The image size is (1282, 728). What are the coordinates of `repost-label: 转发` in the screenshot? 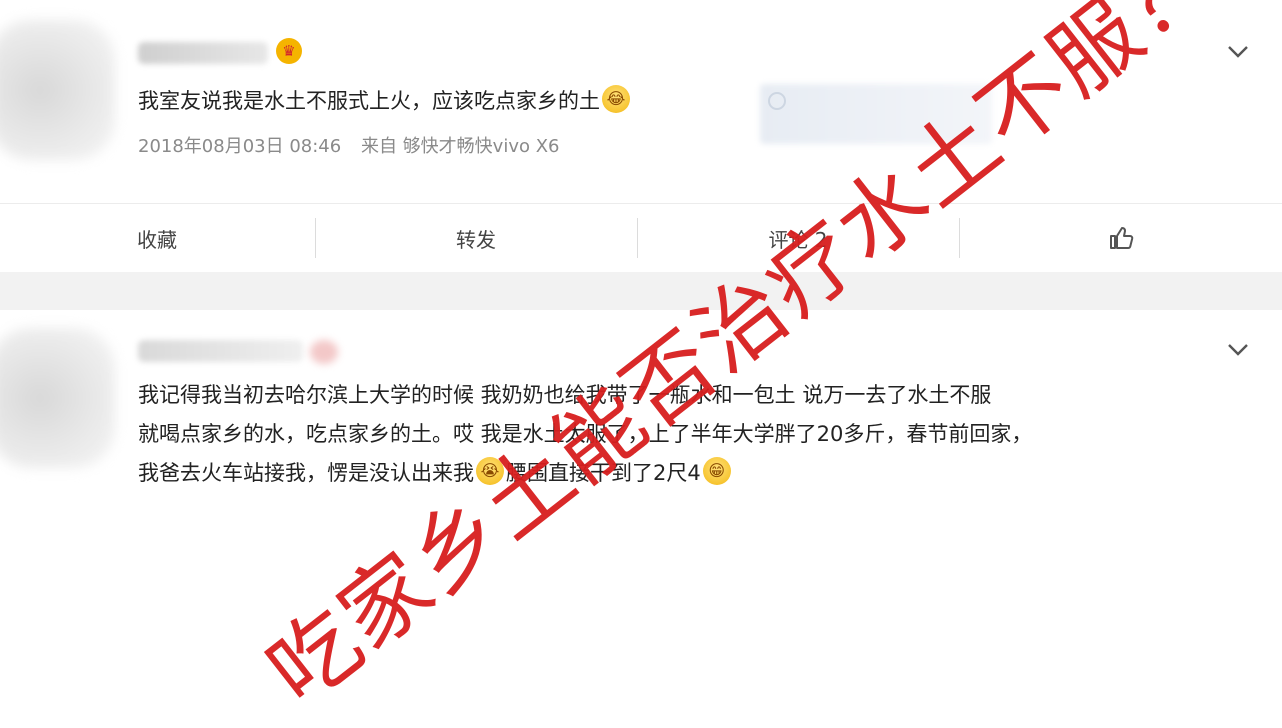 It's located at (476, 239).